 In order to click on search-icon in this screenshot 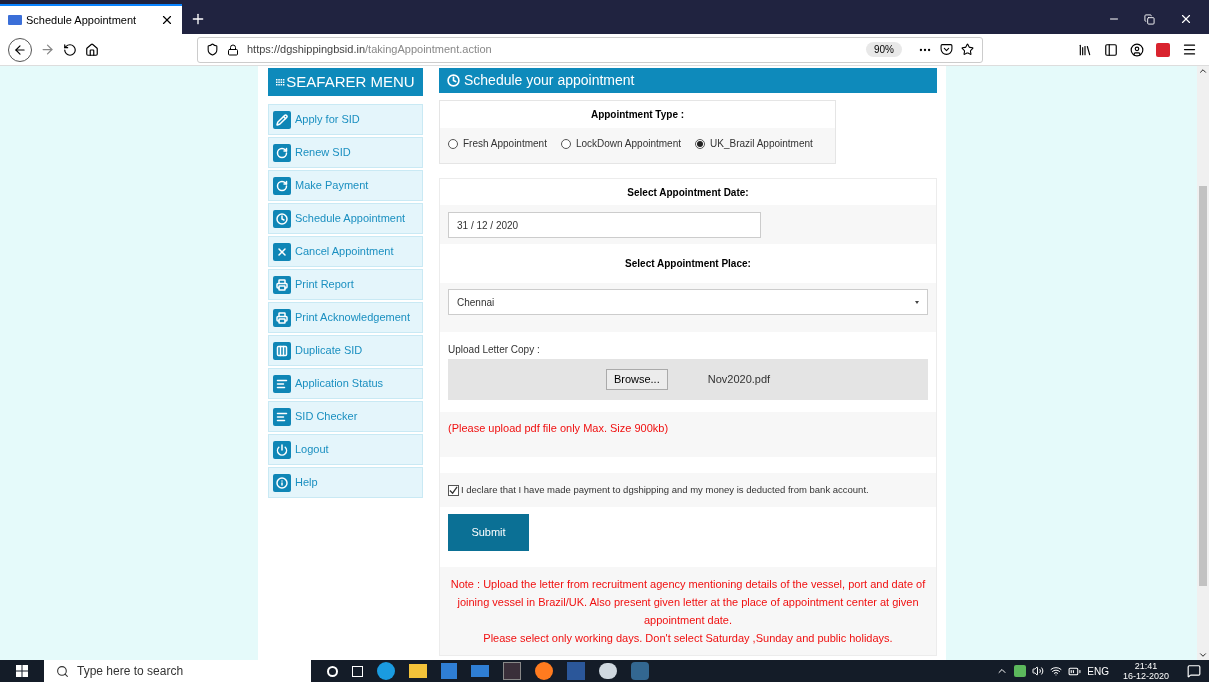, I will do `click(62, 671)`.